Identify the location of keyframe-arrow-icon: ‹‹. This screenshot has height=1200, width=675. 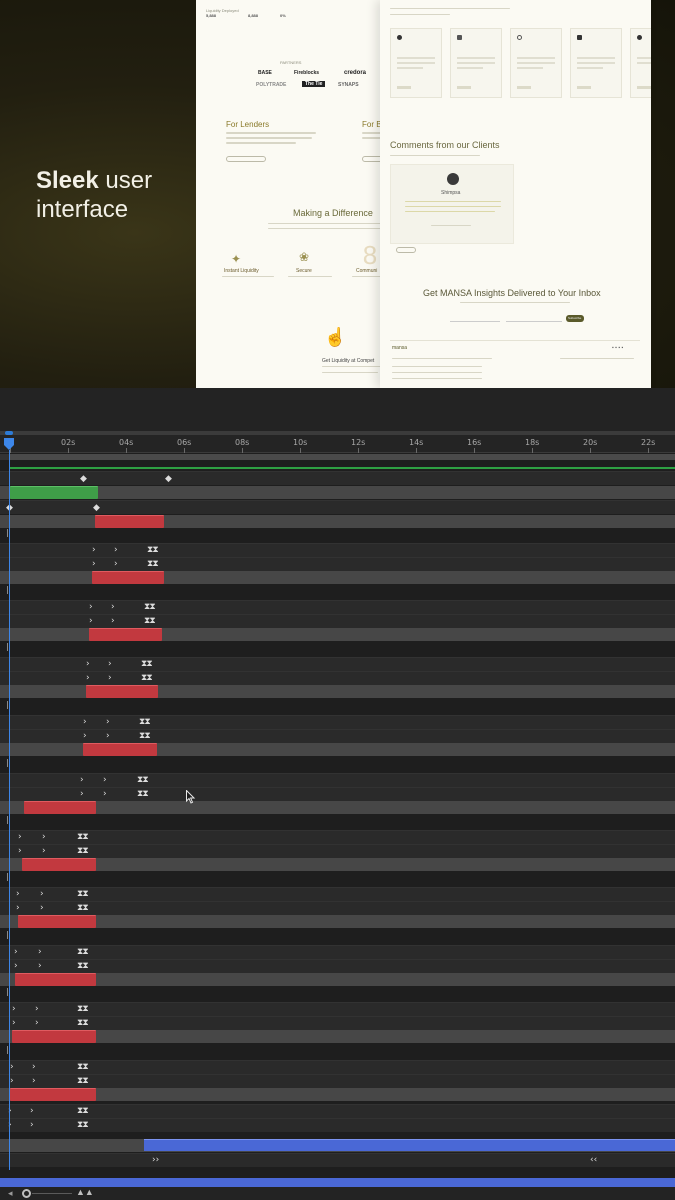
(593, 1160).